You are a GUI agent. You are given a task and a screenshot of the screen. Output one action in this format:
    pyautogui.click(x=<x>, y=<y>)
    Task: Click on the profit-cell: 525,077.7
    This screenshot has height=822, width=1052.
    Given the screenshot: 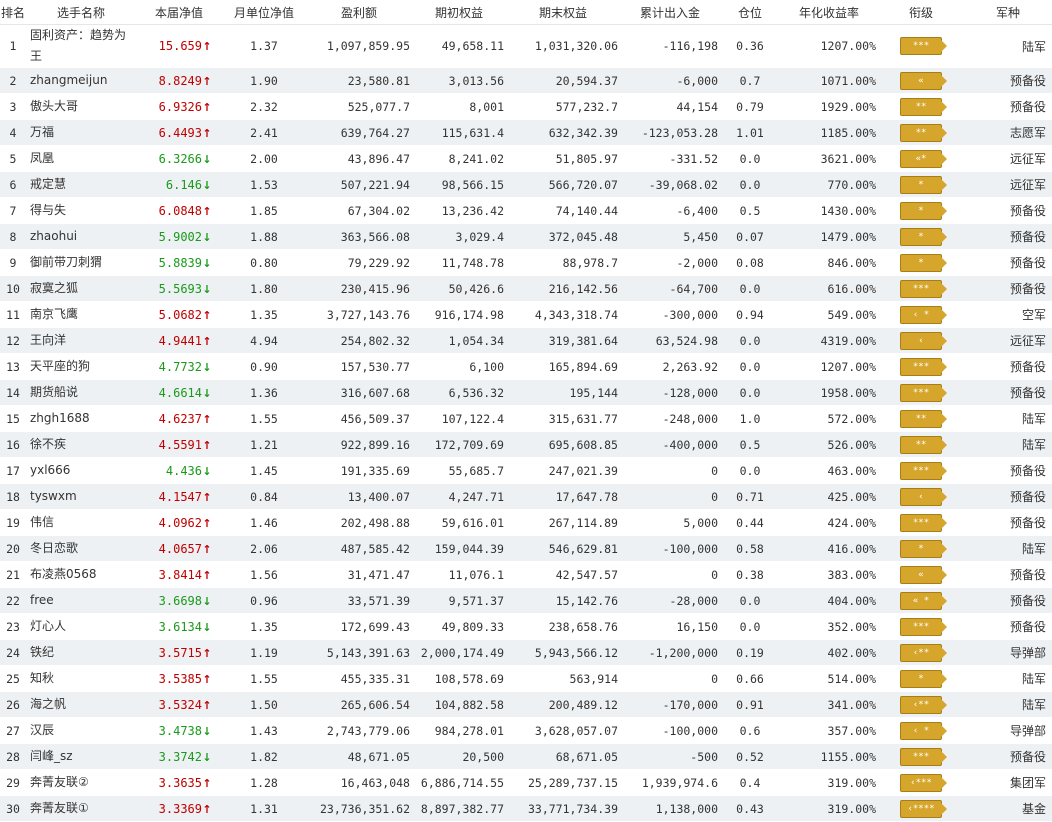 What is the action you would take?
    pyautogui.click(x=359, y=106)
    